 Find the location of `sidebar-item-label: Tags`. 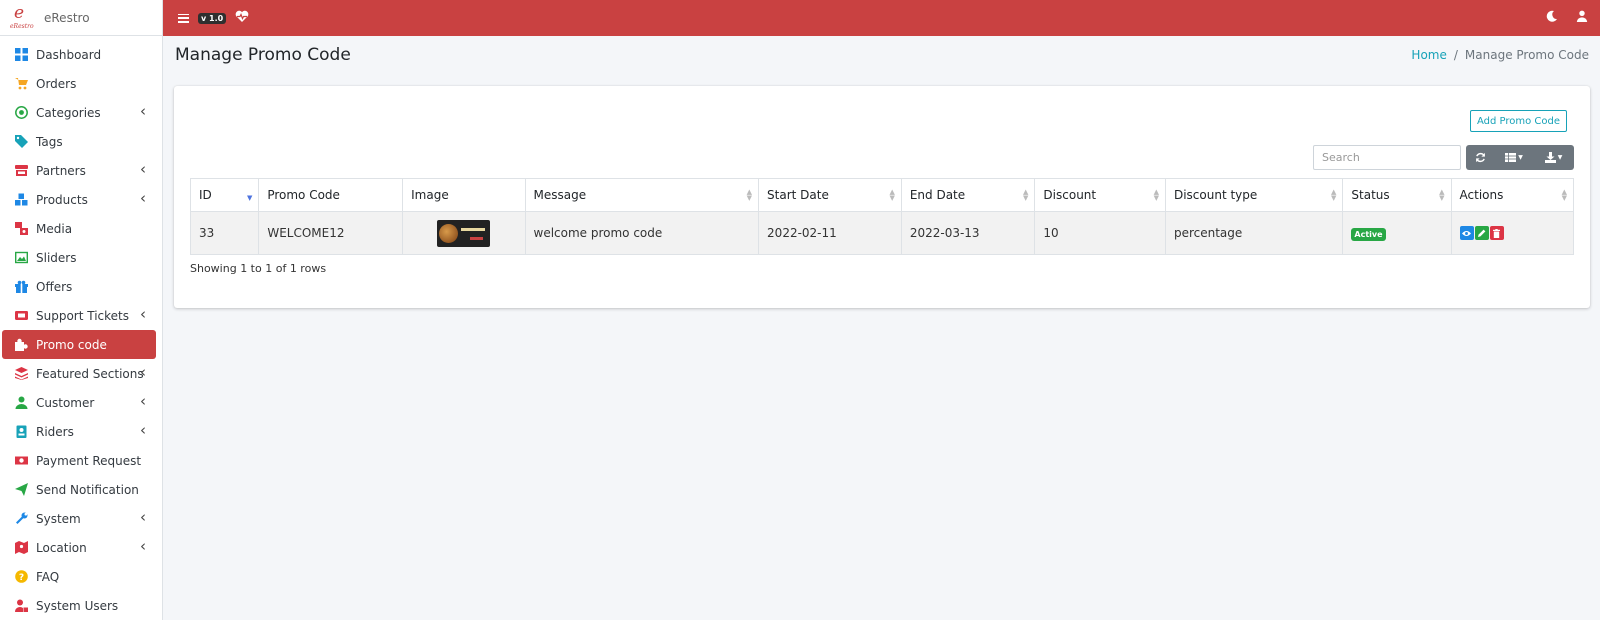

sidebar-item-label: Tags is located at coordinates (49, 141).